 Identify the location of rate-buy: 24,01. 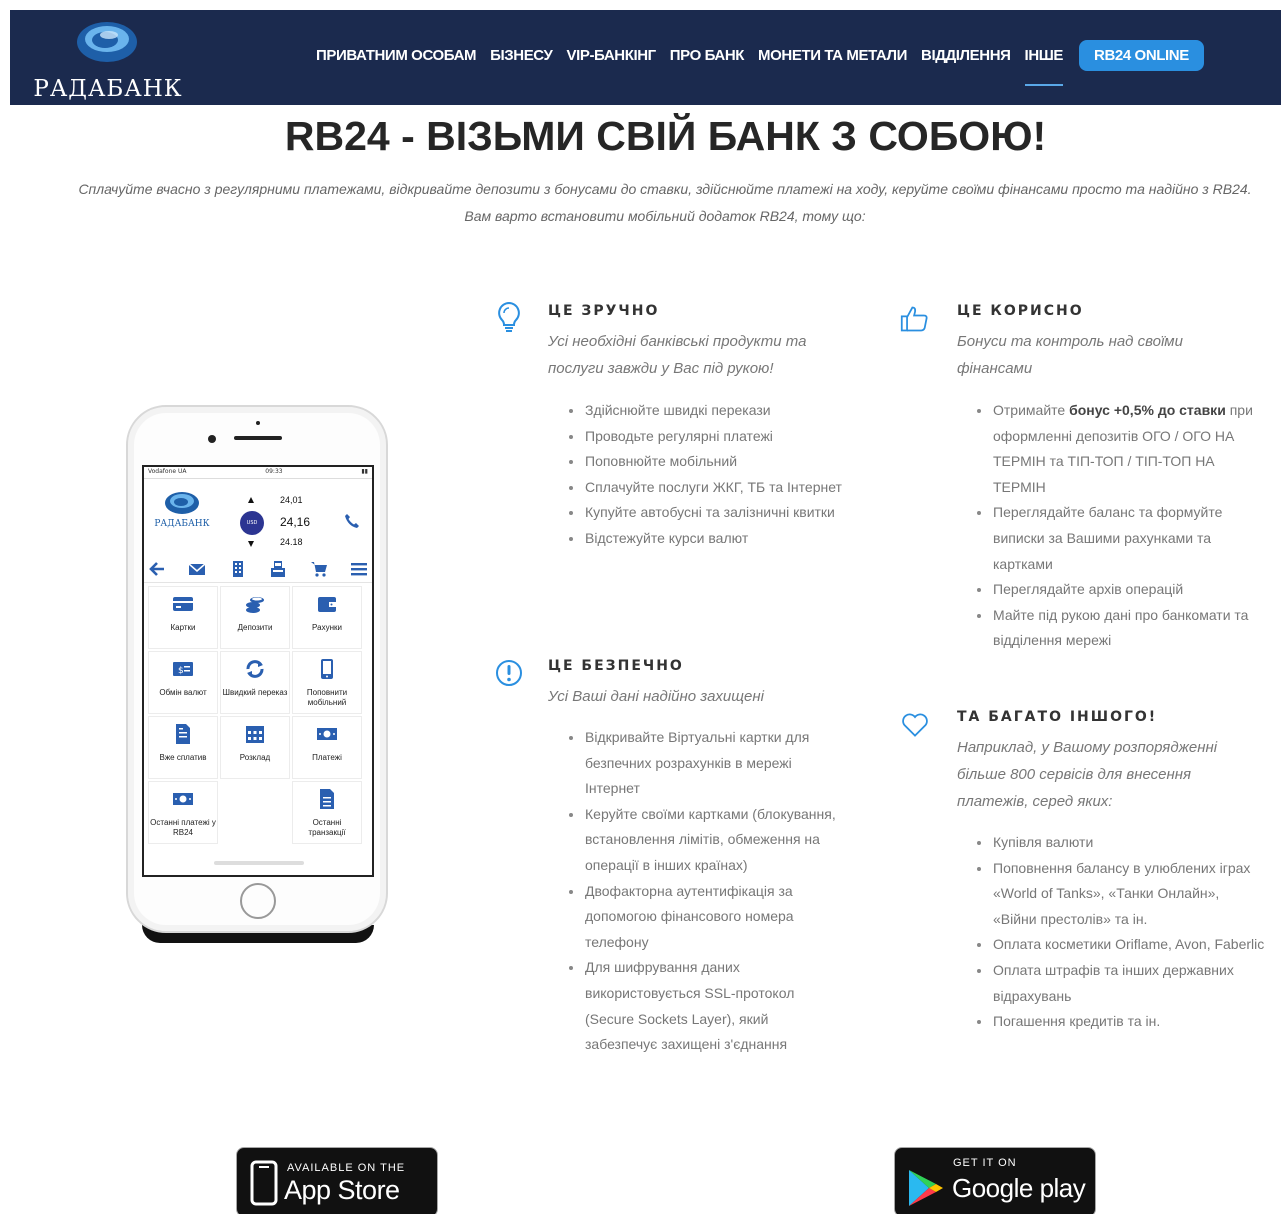
(291, 500).